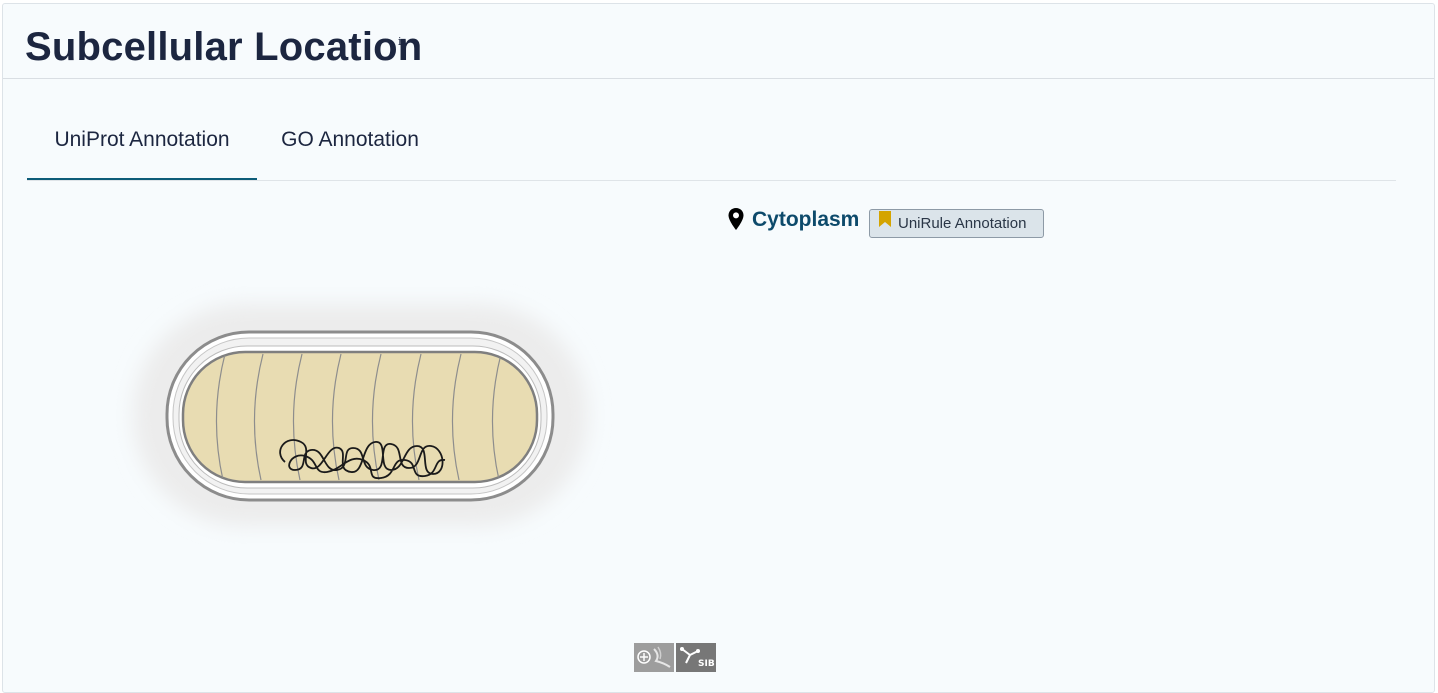  Describe the element at coordinates (350, 140) in the screenshot. I see `tab-go-annotation: GO Annotation` at that location.